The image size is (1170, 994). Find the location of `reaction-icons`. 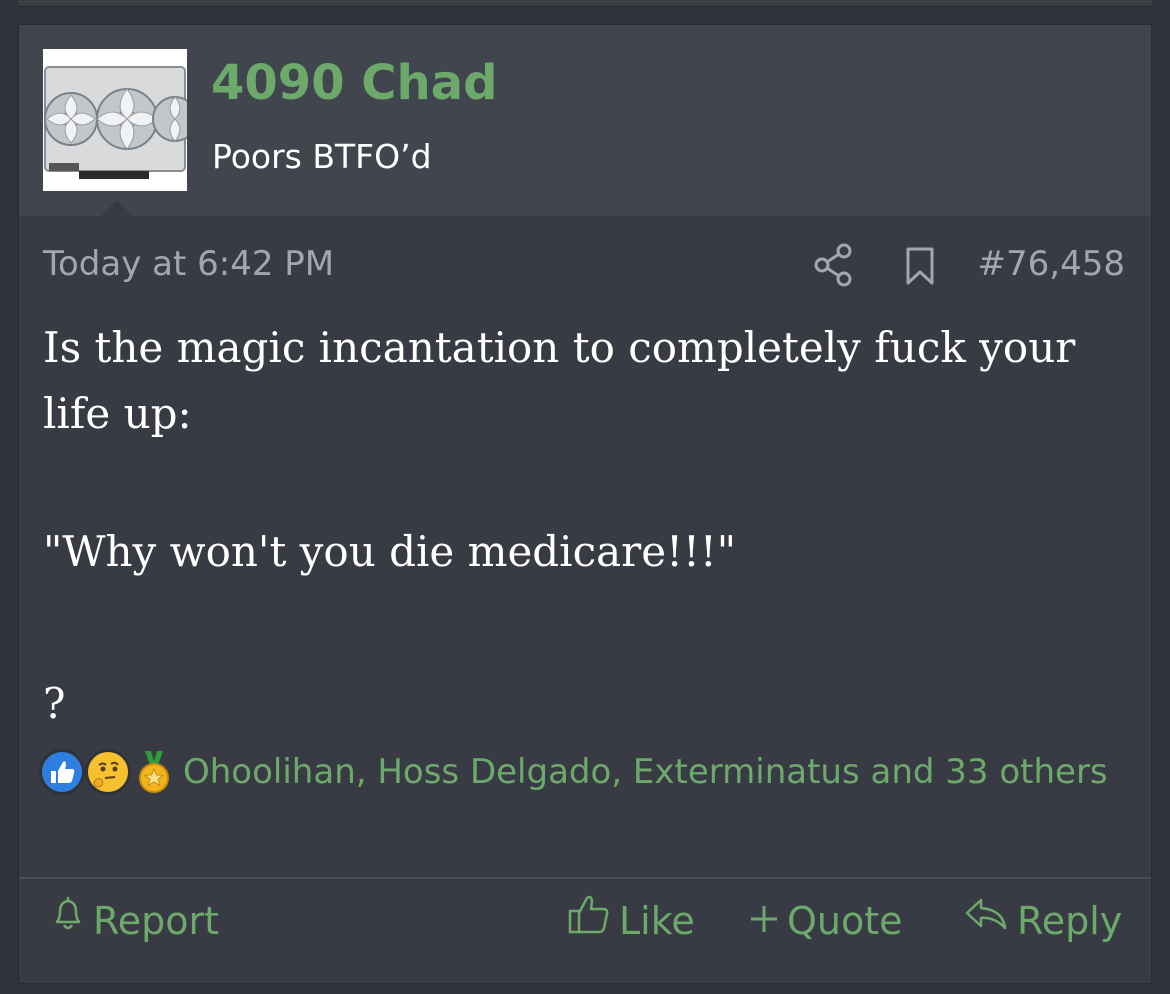

reaction-icons is located at coordinates (111, 772).